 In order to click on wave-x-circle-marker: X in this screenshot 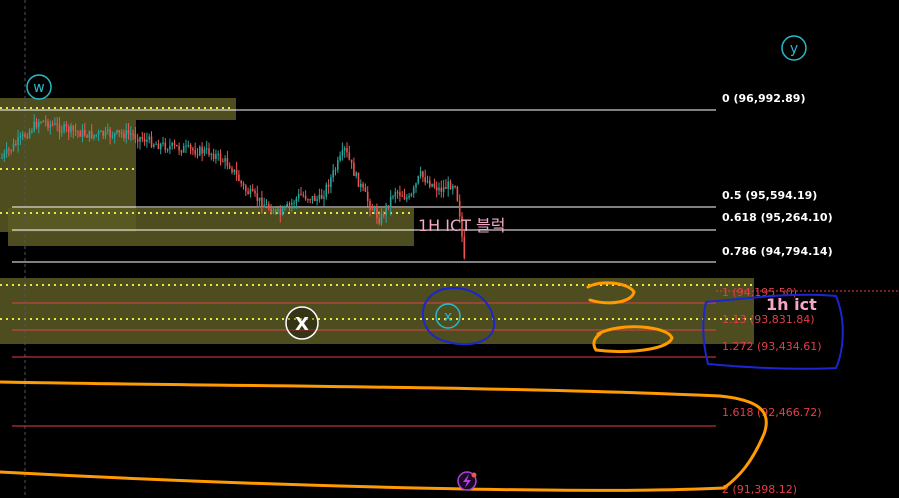, I will do `click(302, 323)`.